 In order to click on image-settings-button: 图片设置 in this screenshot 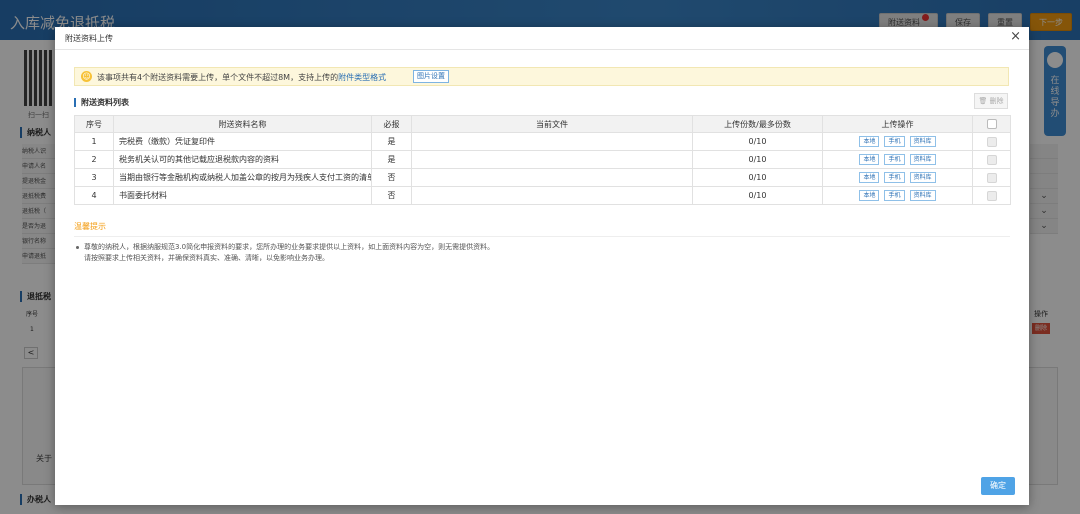, I will do `click(431, 76)`.